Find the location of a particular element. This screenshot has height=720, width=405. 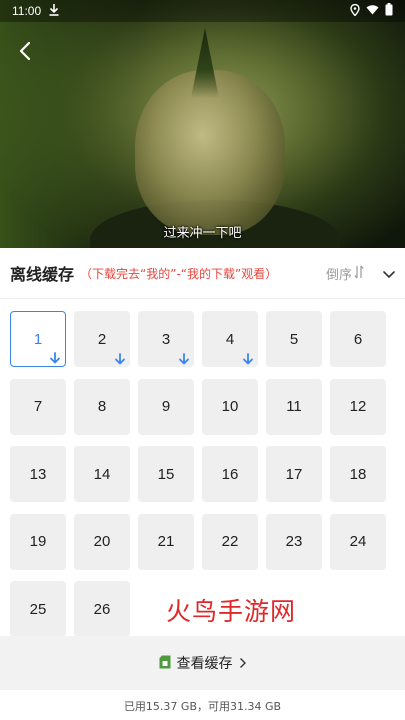

episode-item: 19 is located at coordinates (38, 541).